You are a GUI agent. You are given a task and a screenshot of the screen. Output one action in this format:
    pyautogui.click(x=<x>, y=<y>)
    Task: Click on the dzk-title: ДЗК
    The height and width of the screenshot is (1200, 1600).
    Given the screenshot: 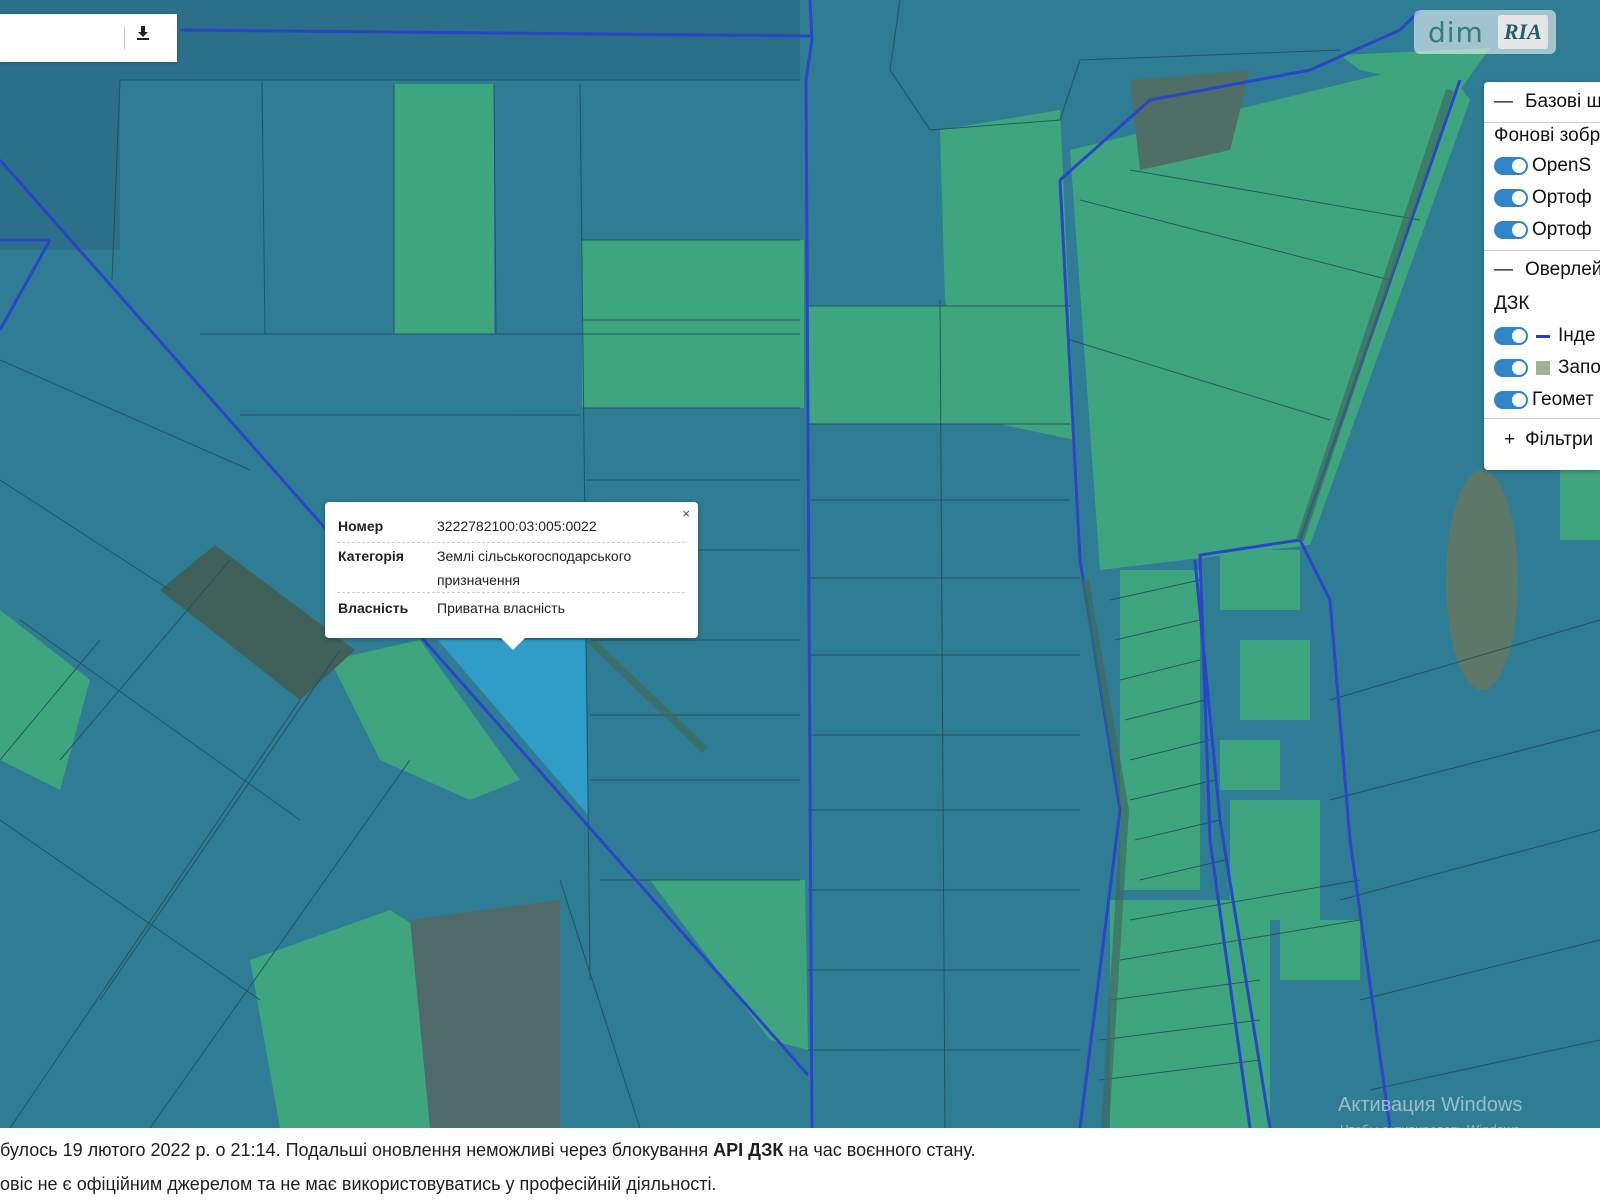 What is the action you would take?
    pyautogui.click(x=1511, y=304)
    